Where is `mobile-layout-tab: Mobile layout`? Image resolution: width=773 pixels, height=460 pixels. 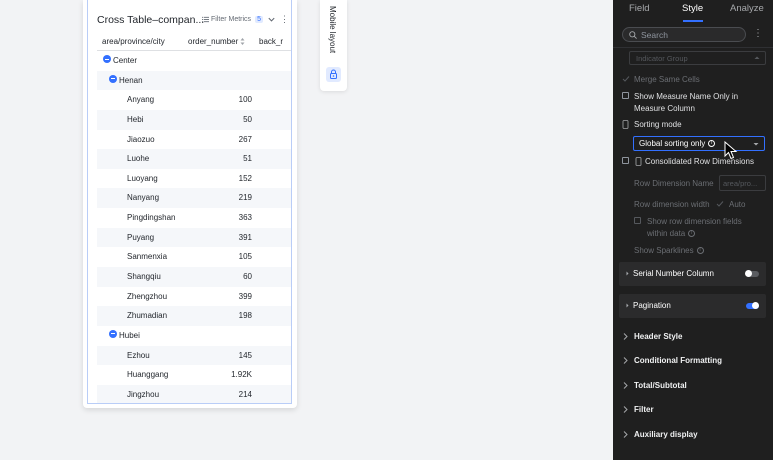
mobile-layout-tab: Mobile layout is located at coordinates (333, 45).